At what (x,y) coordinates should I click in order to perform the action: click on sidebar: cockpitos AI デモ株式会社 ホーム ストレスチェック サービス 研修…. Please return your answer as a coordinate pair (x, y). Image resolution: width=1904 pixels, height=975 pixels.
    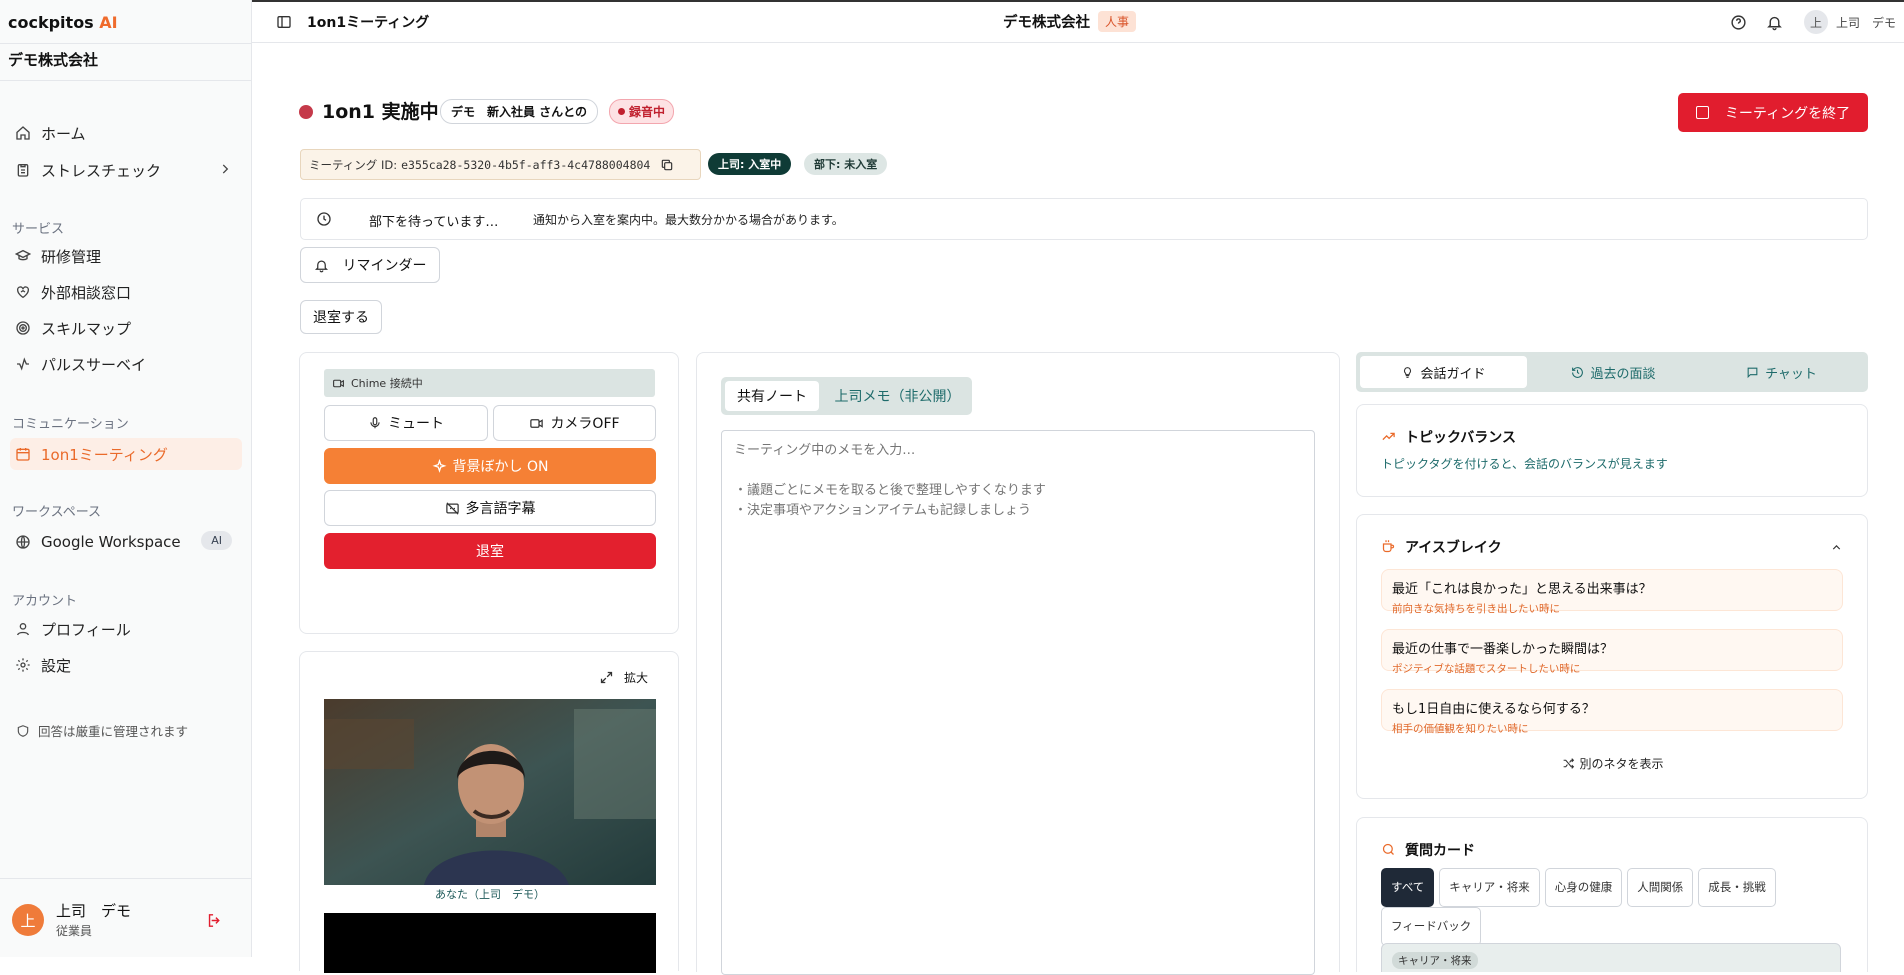
    Looking at the image, I should click on (126, 478).